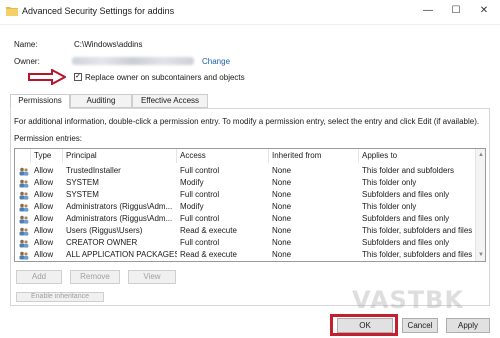 The height and width of the screenshot is (338, 500). What do you see at coordinates (133, 61) in the screenshot?
I see `owner-value-blurred` at bounding box center [133, 61].